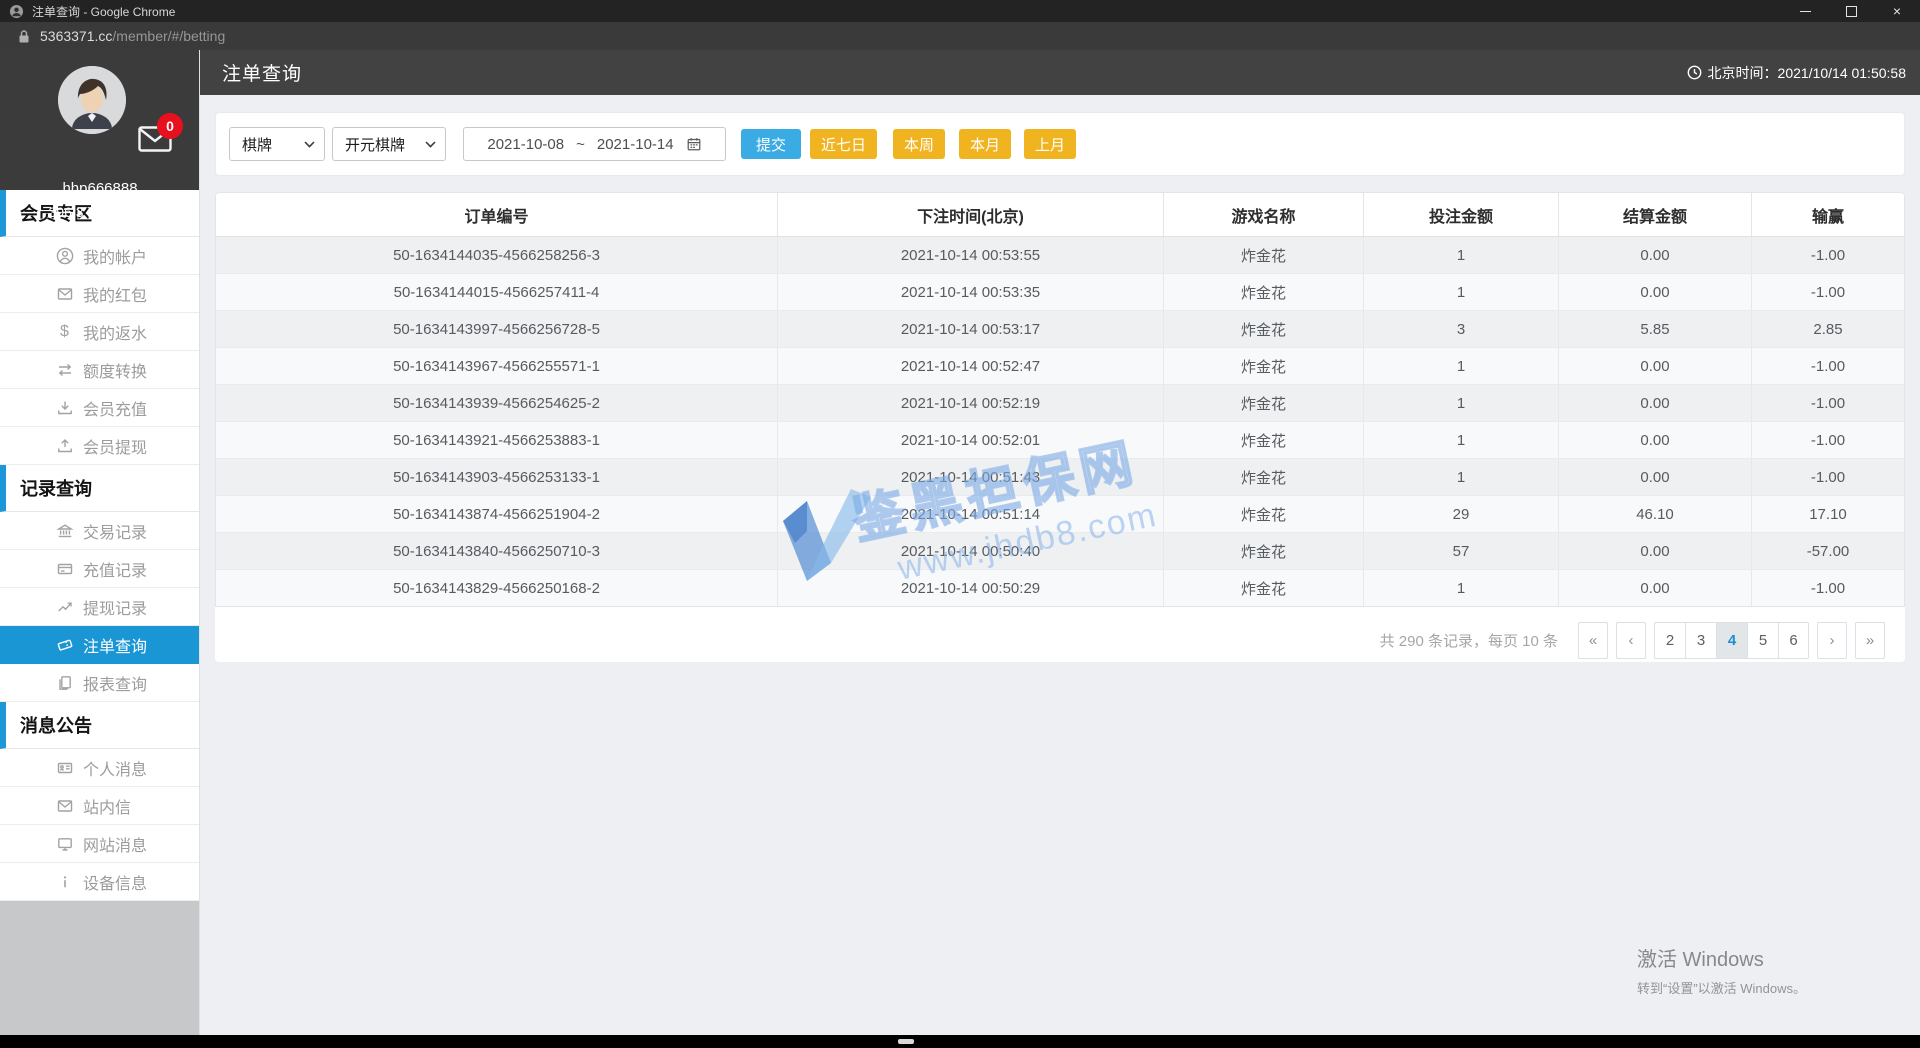  I want to click on url-bar: 5363371.cc/member/#/betting, so click(960, 36).